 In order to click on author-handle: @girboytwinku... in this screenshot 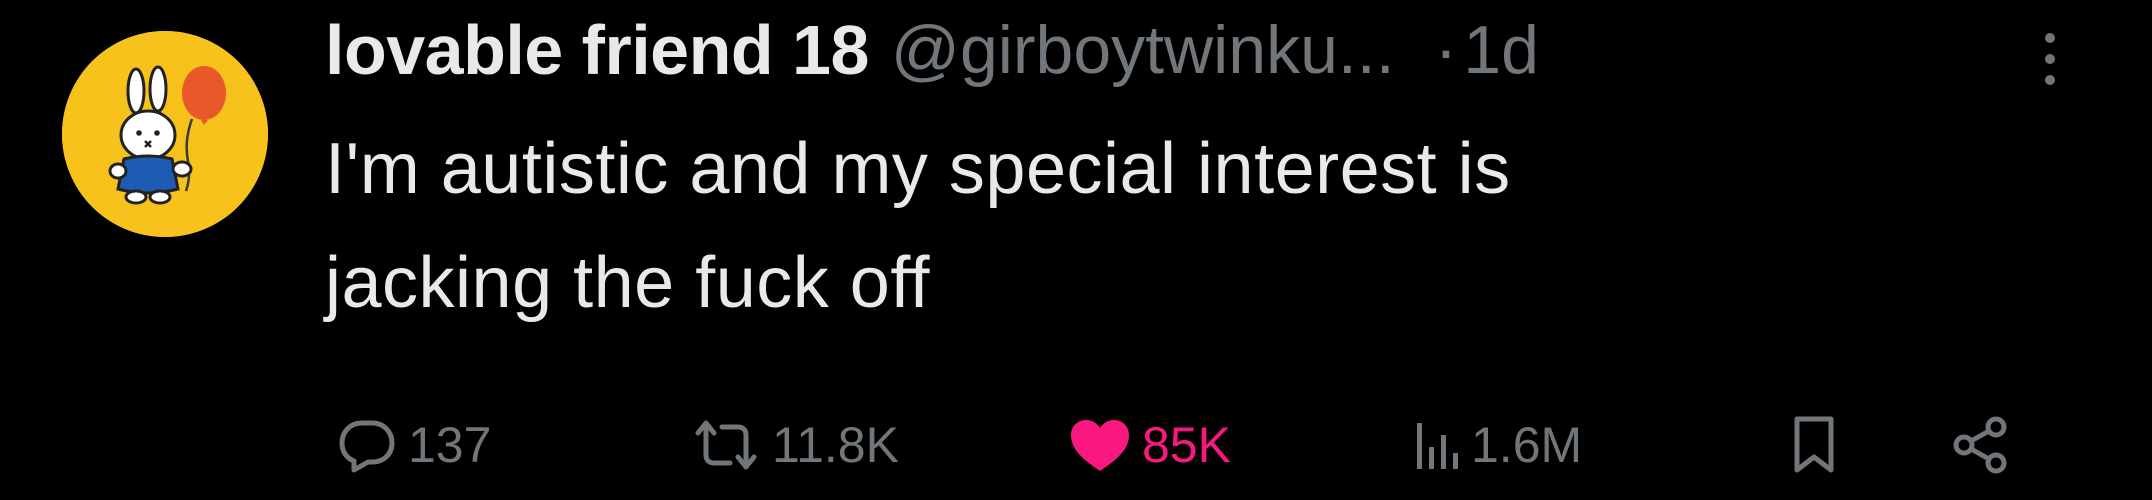, I will do `click(1143, 50)`.